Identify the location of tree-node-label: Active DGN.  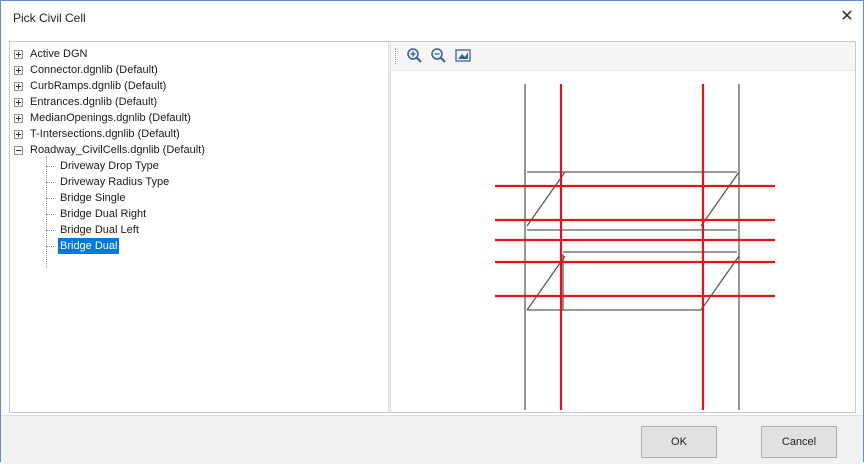
(59, 54).